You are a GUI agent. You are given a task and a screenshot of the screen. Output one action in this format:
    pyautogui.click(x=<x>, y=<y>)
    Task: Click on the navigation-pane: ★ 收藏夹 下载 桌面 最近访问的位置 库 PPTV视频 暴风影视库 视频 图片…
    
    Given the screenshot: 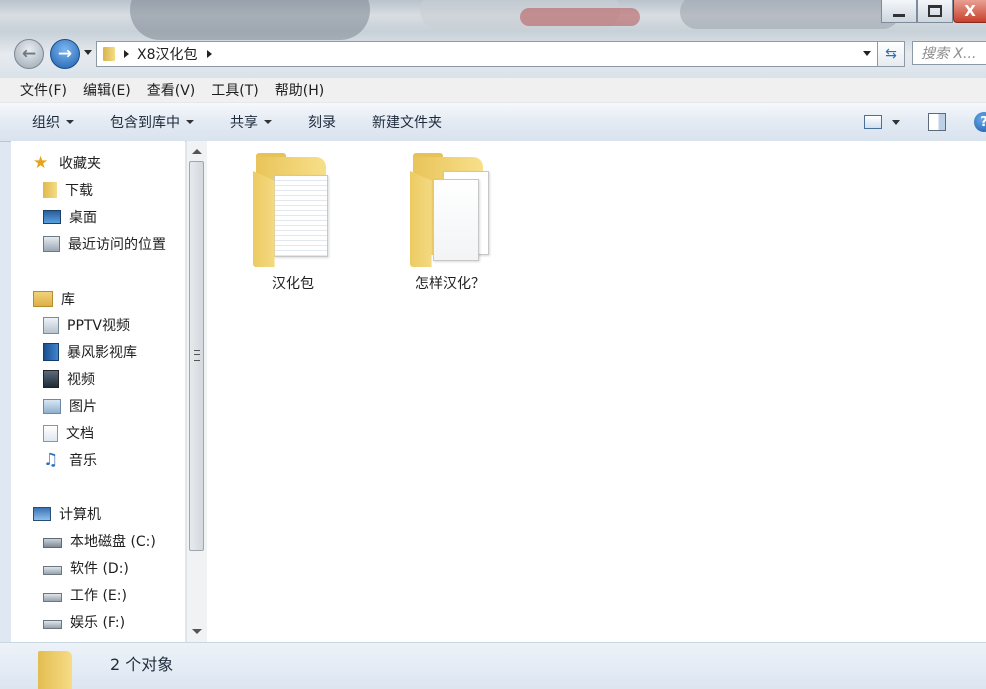 What is the action you would take?
    pyautogui.click(x=98, y=391)
    